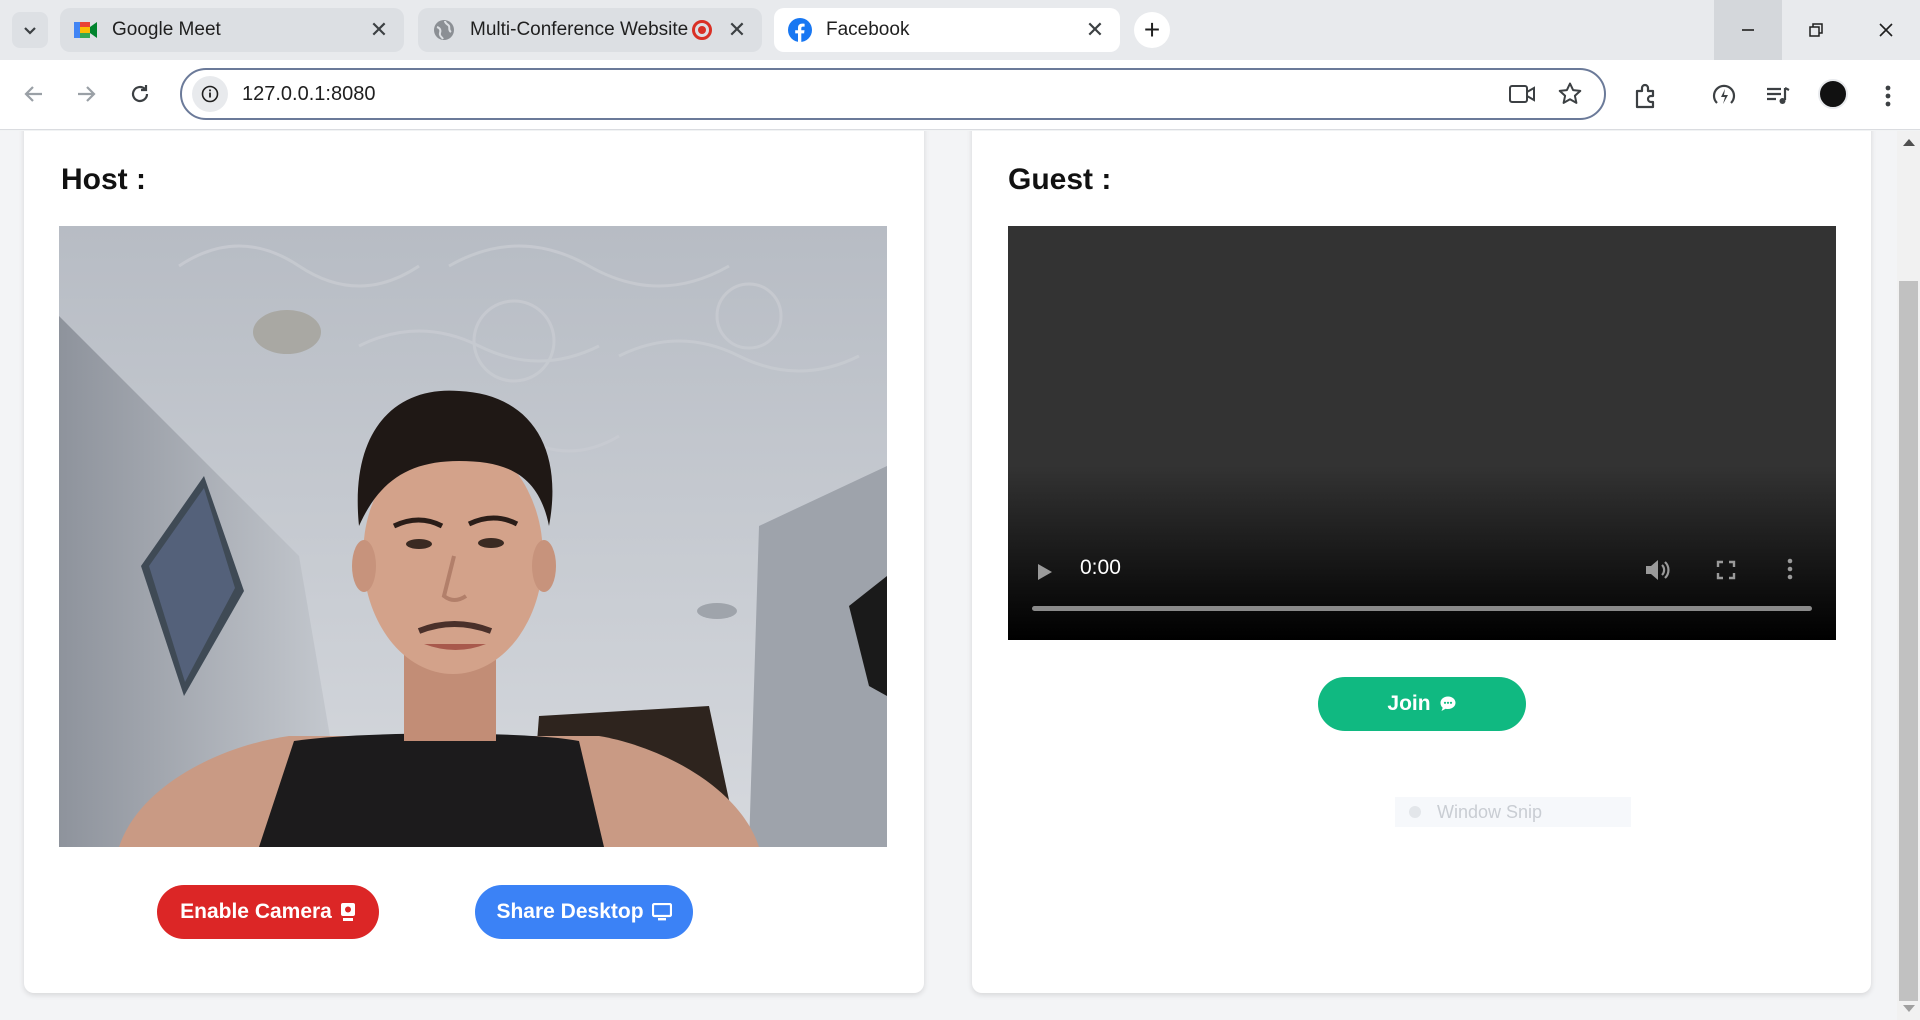 This screenshot has width=1920, height=1020. What do you see at coordinates (893, 94) in the screenshot?
I see `address-bar: 127.0.0.1:8080` at bounding box center [893, 94].